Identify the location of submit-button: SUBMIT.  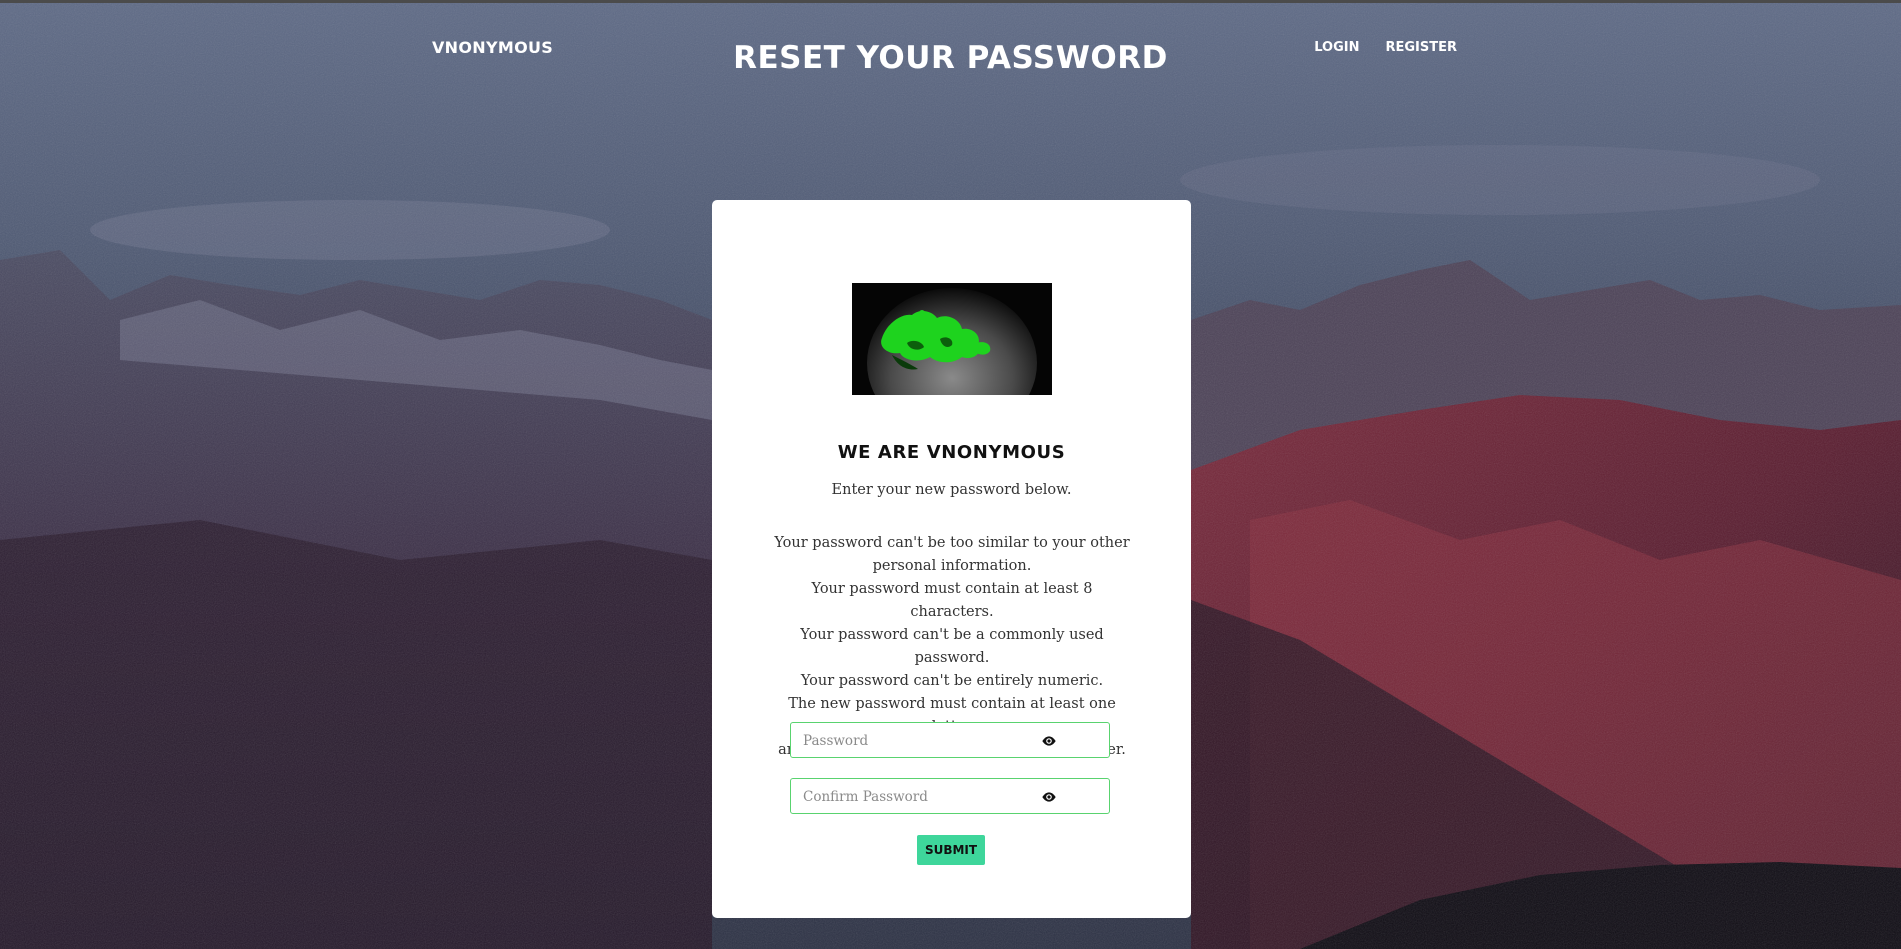
(951, 850).